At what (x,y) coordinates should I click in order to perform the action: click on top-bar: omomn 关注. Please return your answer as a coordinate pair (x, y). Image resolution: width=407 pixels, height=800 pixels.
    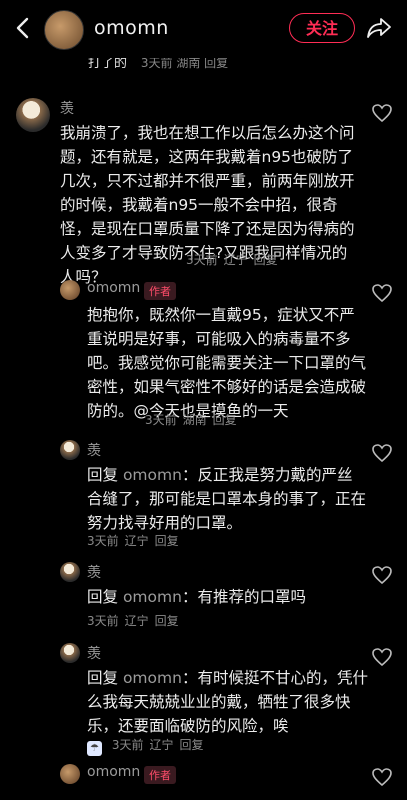
    Looking at the image, I should click on (203, 29).